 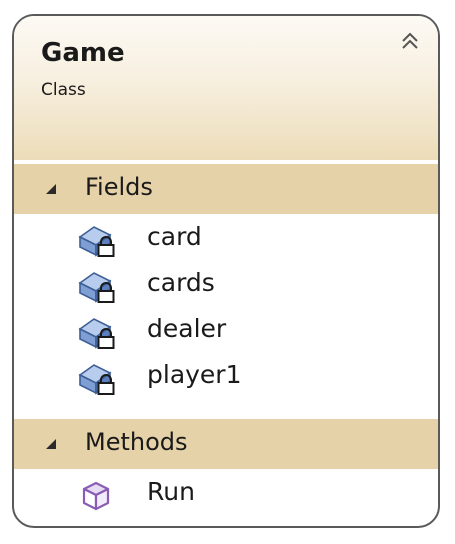 What do you see at coordinates (83, 53) in the screenshot?
I see `class-title: Game` at bounding box center [83, 53].